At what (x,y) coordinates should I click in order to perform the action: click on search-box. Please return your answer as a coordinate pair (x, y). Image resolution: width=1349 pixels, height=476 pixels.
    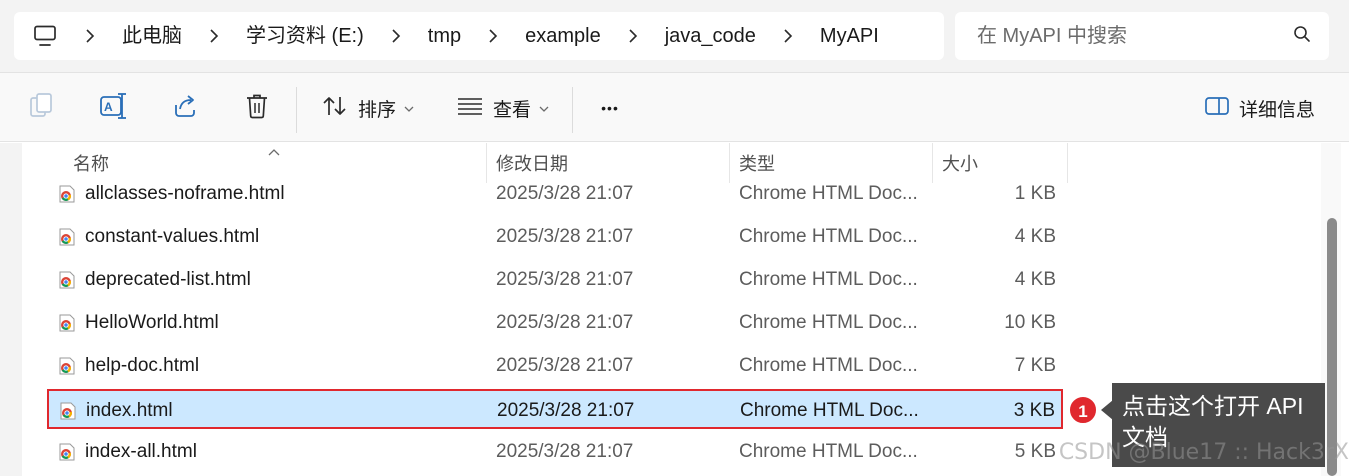
    Looking at the image, I should click on (1142, 36).